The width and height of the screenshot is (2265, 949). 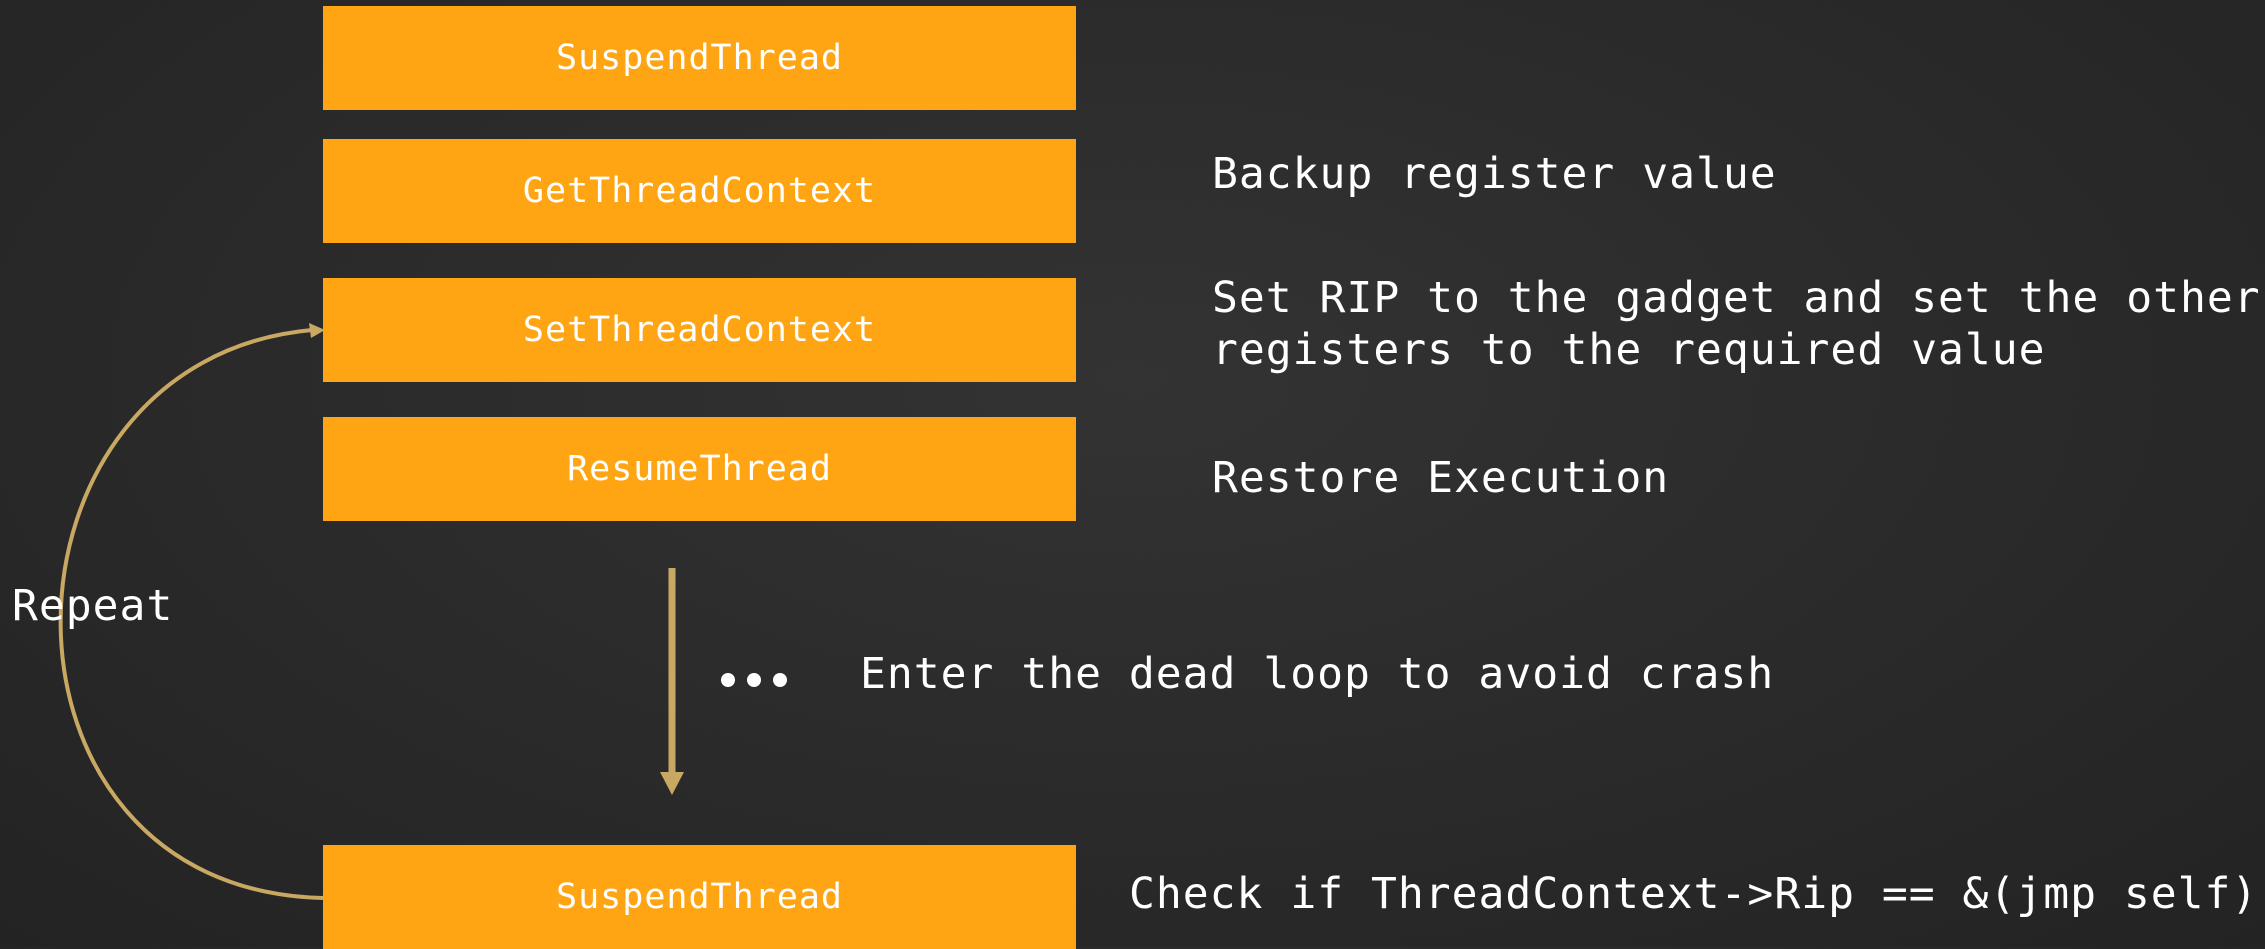 What do you see at coordinates (1629, 350) in the screenshot?
I see `note-set-rip-line2: registers to the required value` at bounding box center [1629, 350].